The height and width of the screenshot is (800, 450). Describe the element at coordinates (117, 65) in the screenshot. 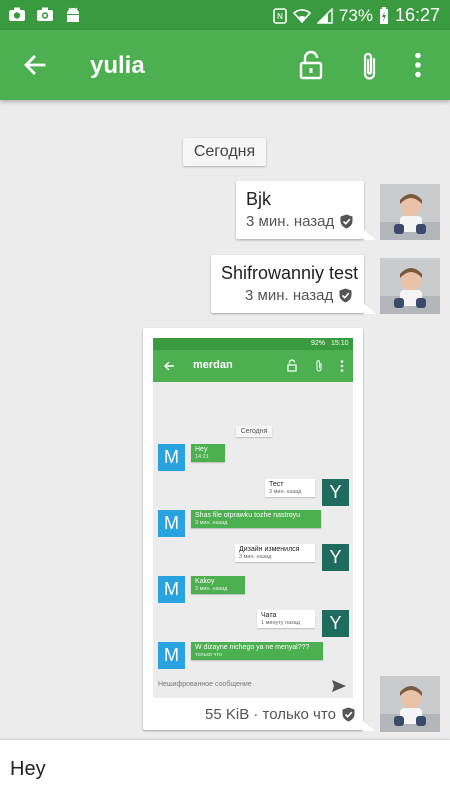

I see `conversation-title: yulia` at that location.